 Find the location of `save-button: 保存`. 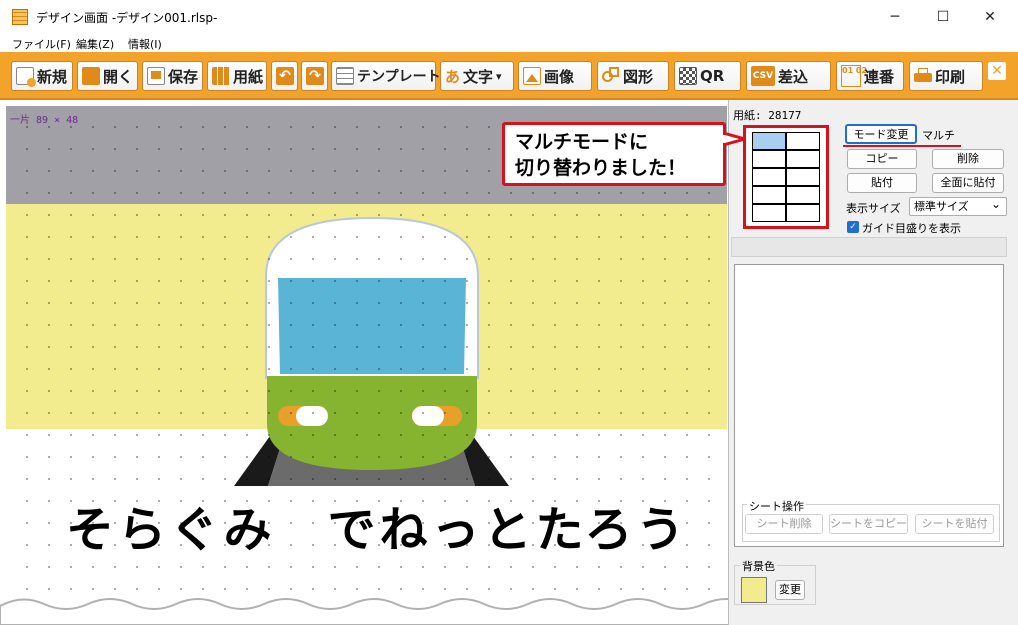

save-button: 保存 is located at coordinates (172, 76).